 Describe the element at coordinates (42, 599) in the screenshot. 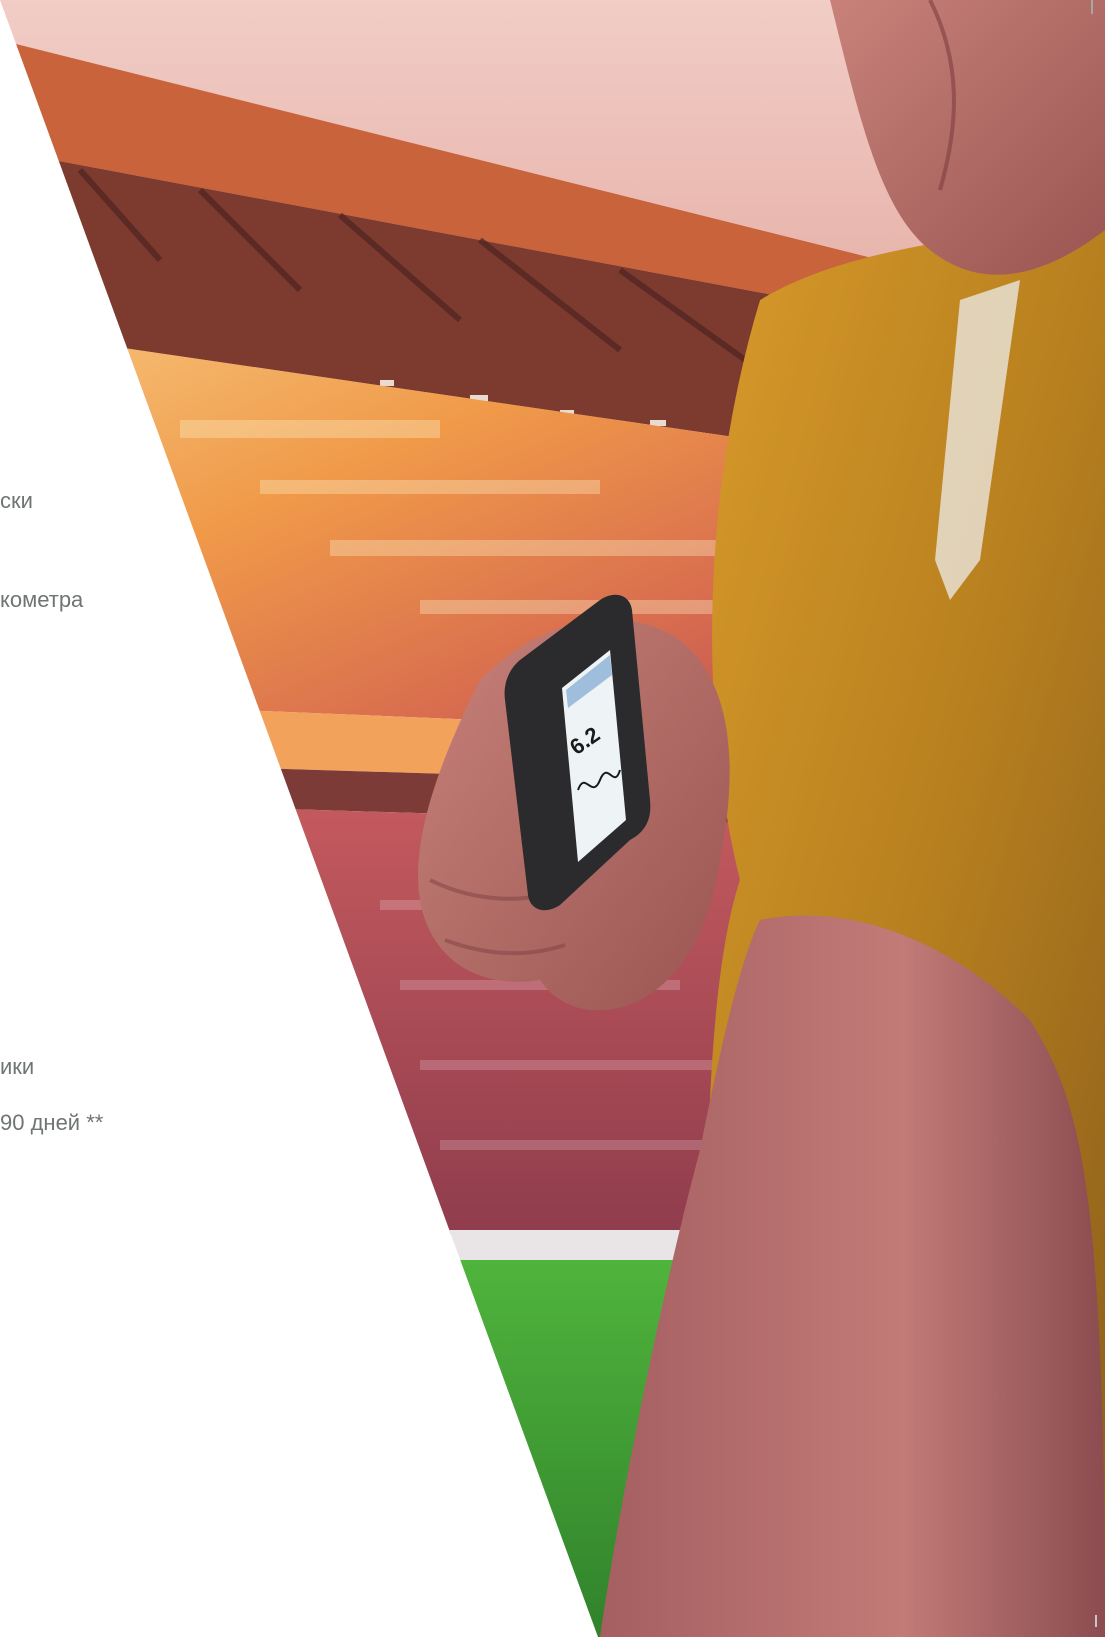

I see `text-fragment-2: кометра` at that location.